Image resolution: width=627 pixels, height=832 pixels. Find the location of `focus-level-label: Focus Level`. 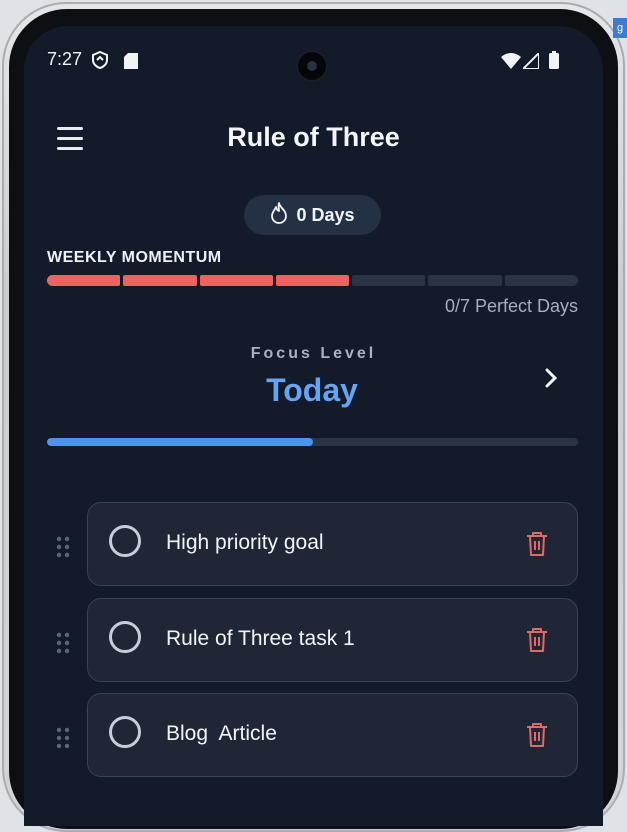

focus-level-label: Focus Level is located at coordinates (313, 353).